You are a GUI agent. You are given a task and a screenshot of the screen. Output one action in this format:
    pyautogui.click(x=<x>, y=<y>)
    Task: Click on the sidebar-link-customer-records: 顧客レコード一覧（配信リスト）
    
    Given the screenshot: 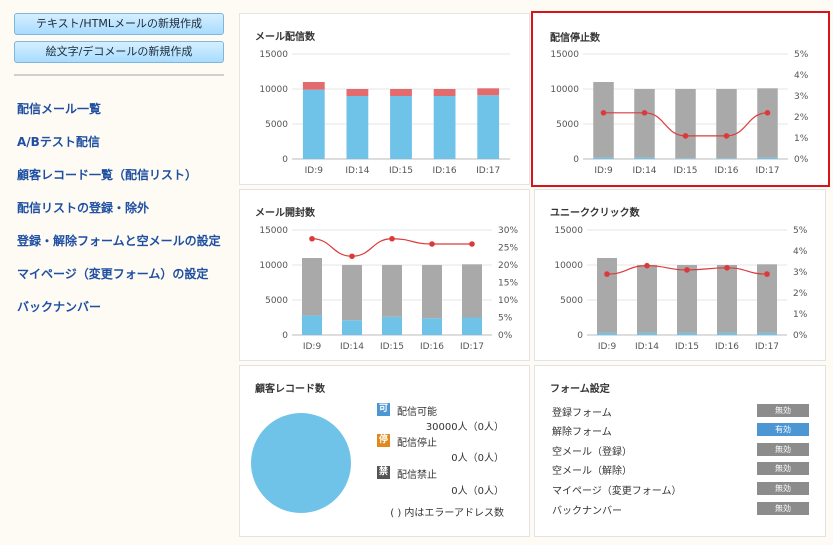 What is the action you would take?
    pyautogui.click(x=107, y=174)
    